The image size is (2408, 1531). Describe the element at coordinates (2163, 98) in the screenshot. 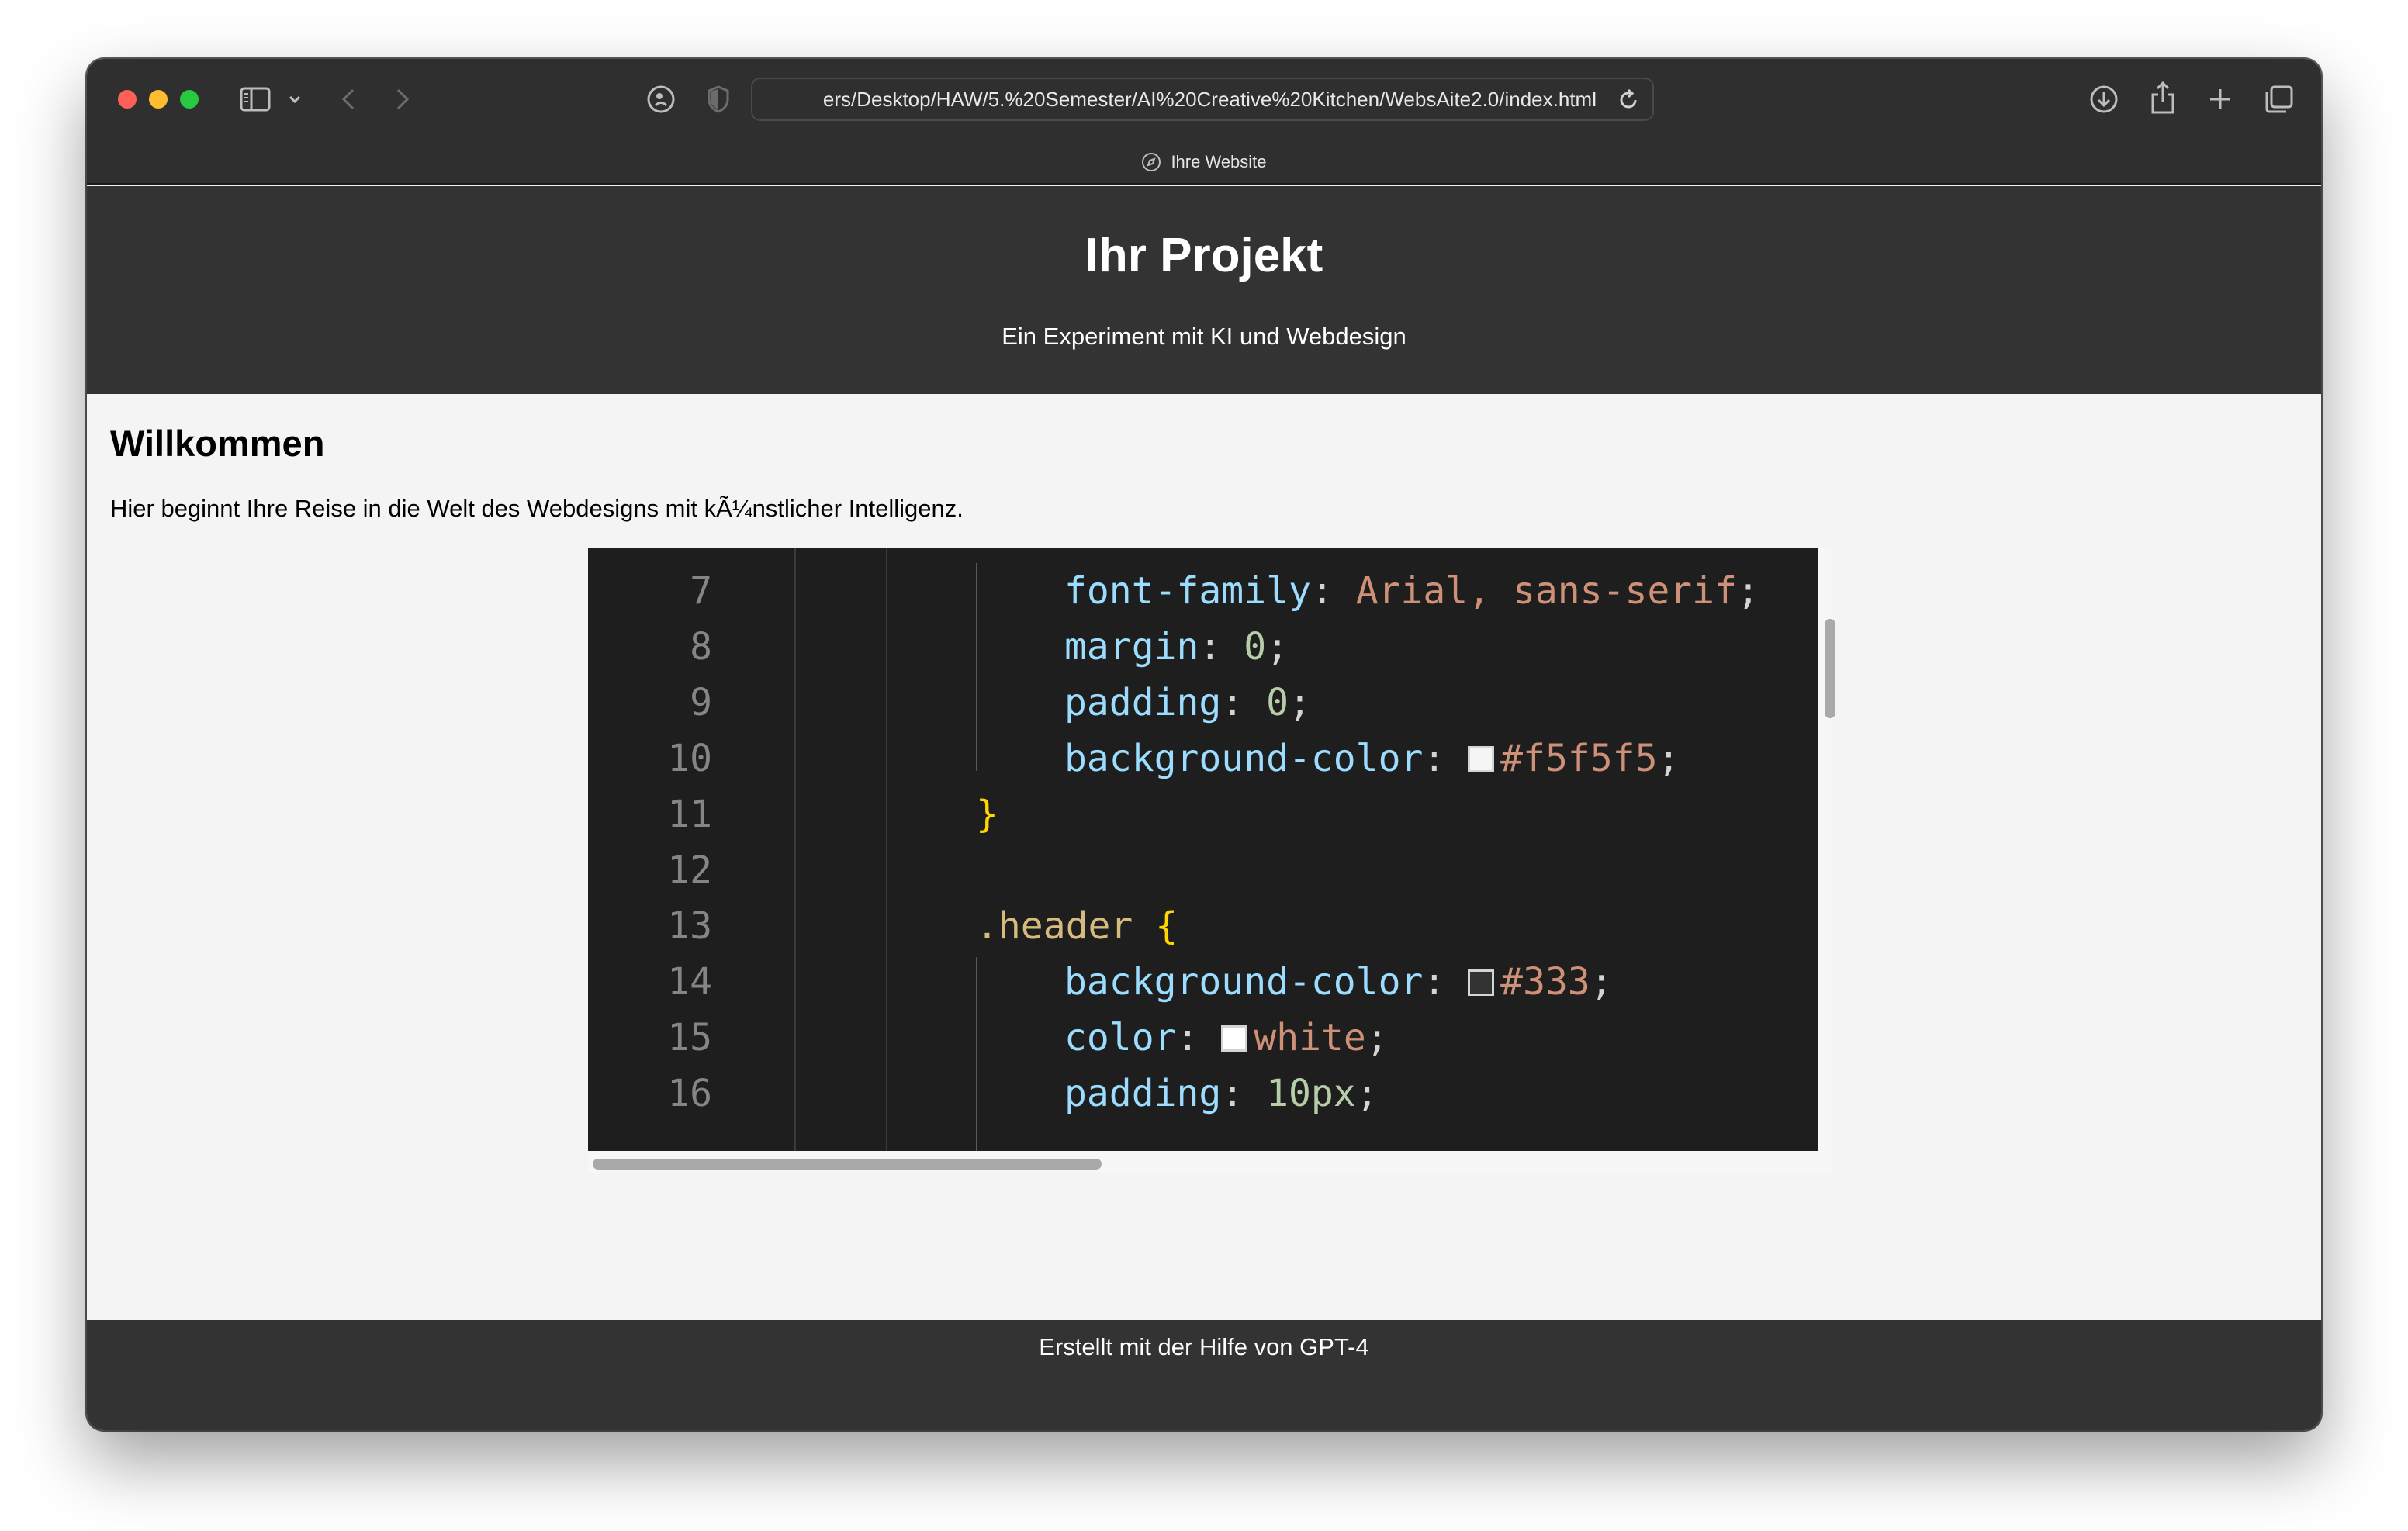

I see `share-icon` at that location.